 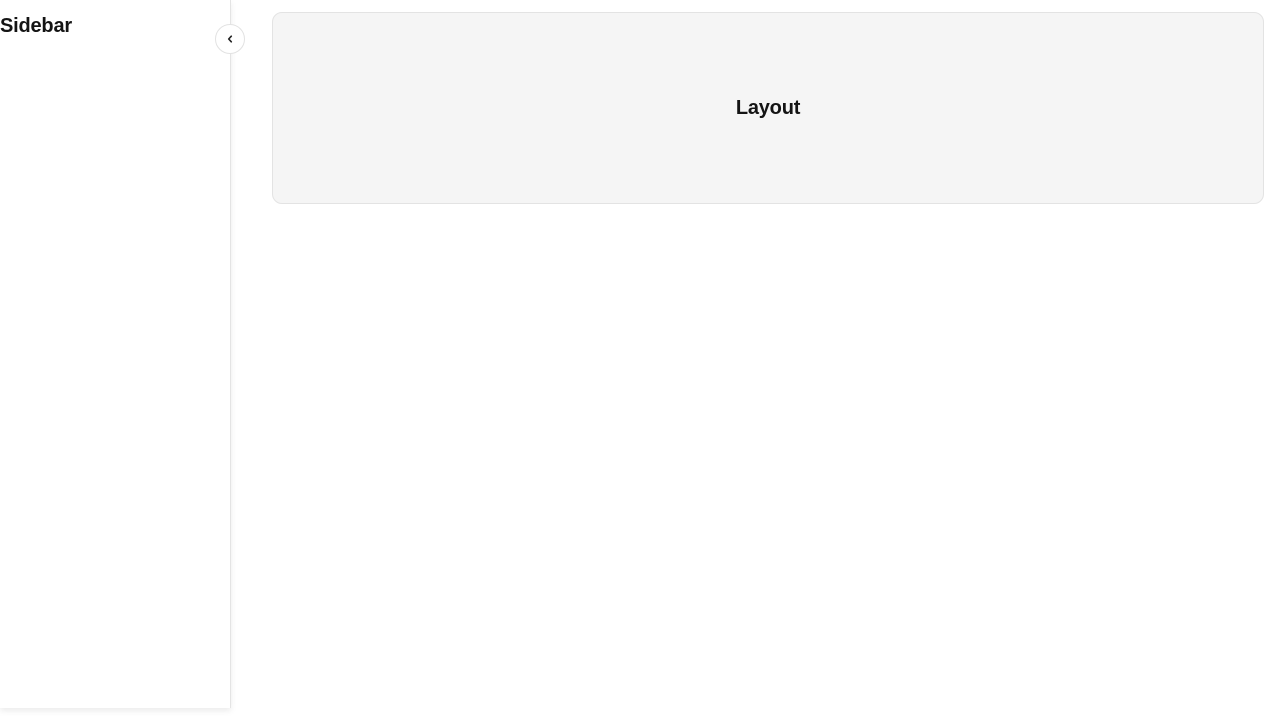 I want to click on chevron-left-icon, so click(x=230, y=39).